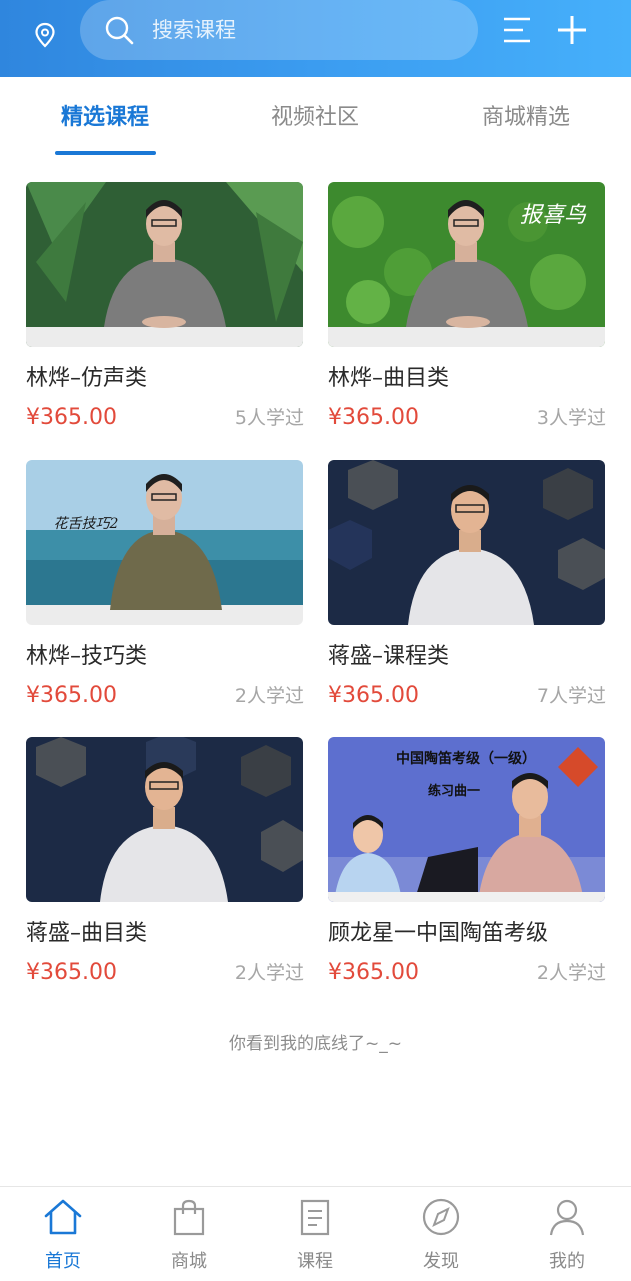  I want to click on thumbnail-overlay-text: 报喜鸟, so click(553, 215).